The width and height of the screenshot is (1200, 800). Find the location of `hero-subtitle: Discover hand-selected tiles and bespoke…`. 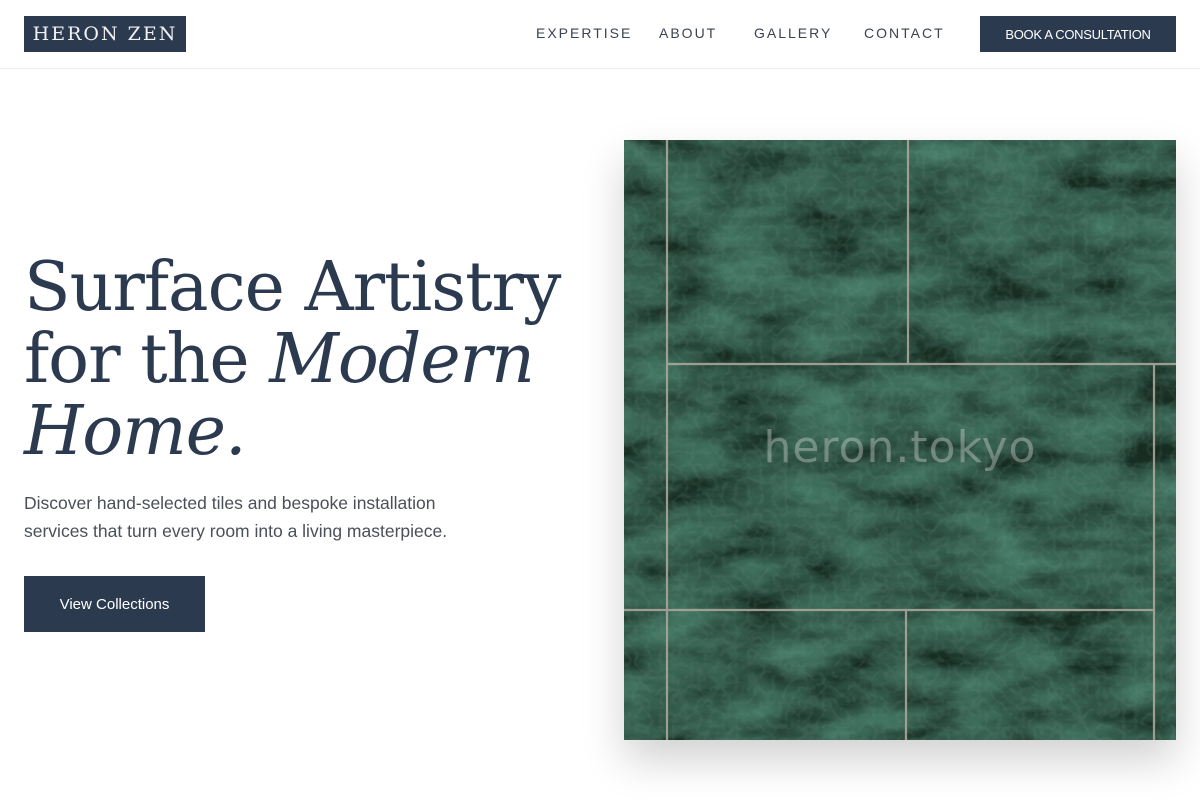

hero-subtitle: Discover hand-selected tiles and bespoke… is located at coordinates (236, 517).